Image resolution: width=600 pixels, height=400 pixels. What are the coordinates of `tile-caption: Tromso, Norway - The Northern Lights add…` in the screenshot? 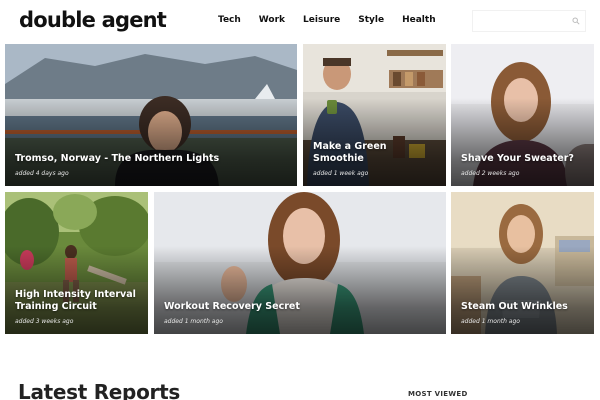 It's located at (152, 165).